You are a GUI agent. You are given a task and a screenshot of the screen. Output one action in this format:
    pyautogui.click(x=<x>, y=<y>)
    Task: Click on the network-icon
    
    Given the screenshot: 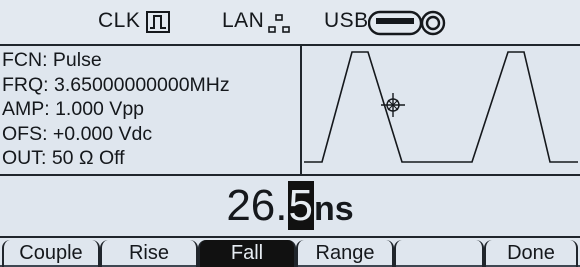 What is the action you would take?
    pyautogui.click(x=279, y=23)
    